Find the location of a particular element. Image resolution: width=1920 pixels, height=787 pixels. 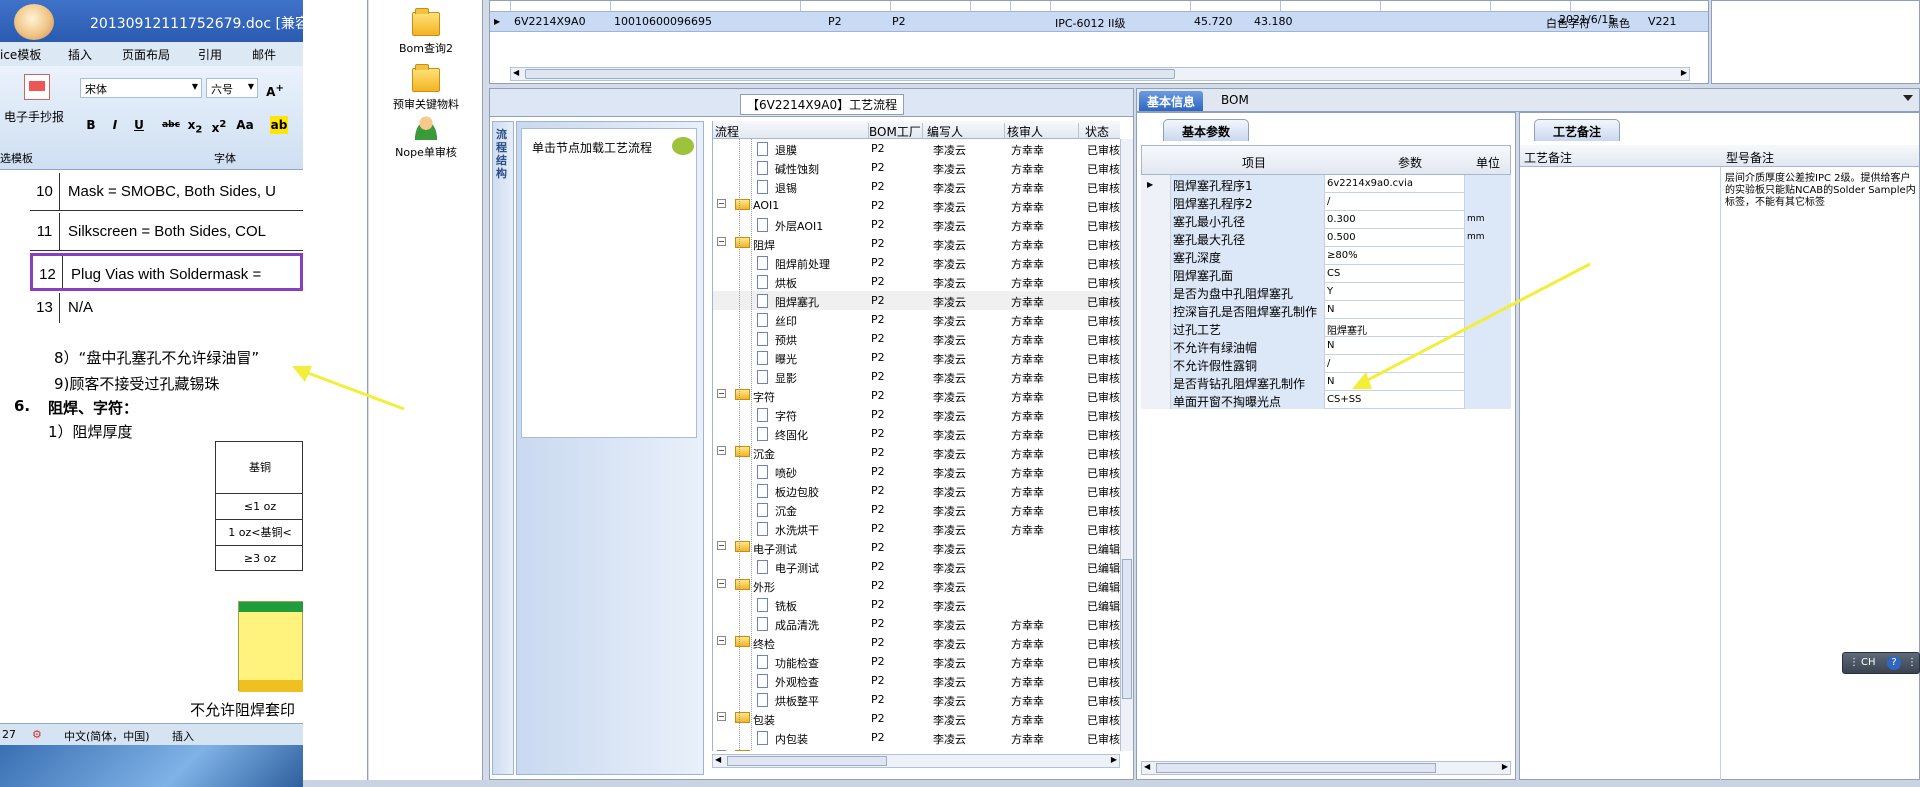

tab-bom: BOM is located at coordinates (1235, 101).